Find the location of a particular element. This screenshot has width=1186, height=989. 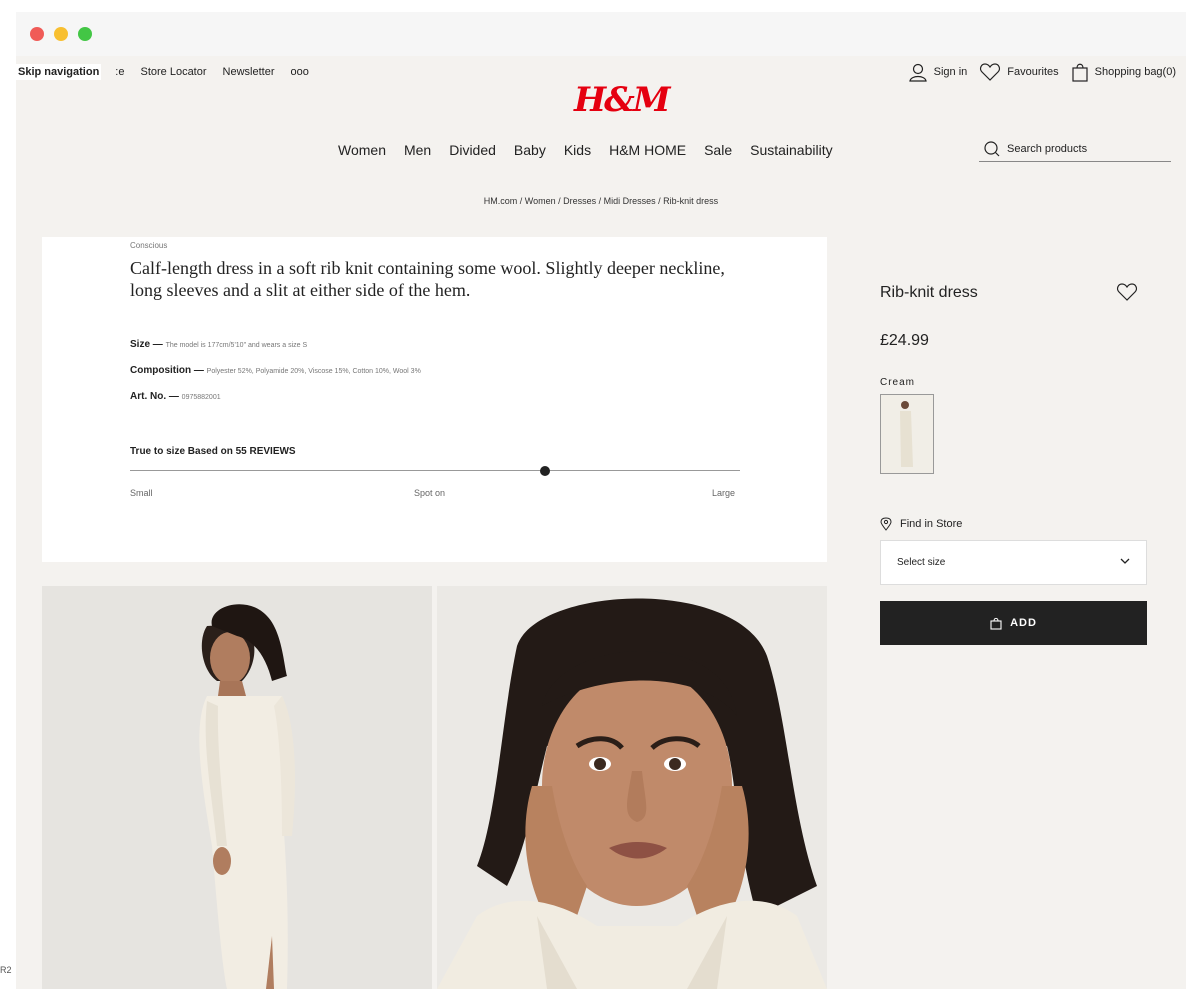

model-close-up-image is located at coordinates (632, 787).